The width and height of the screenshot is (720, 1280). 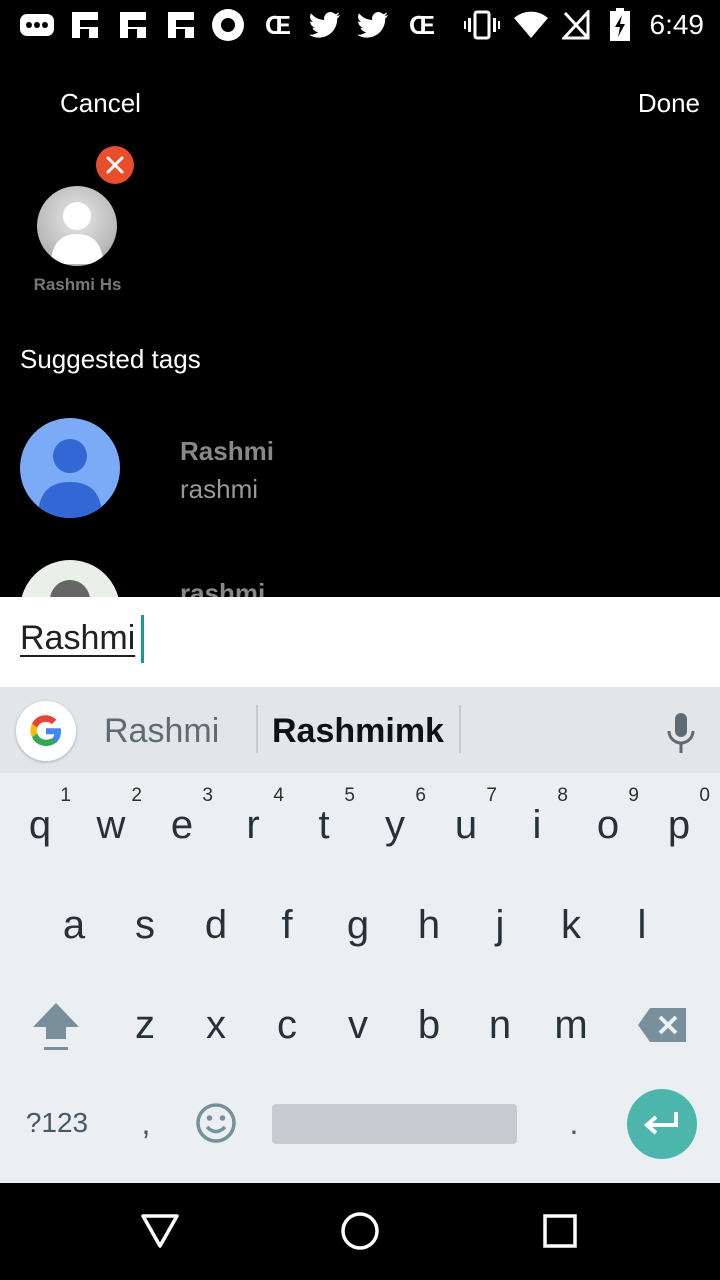 I want to click on key-j: j, so click(x=500, y=930).